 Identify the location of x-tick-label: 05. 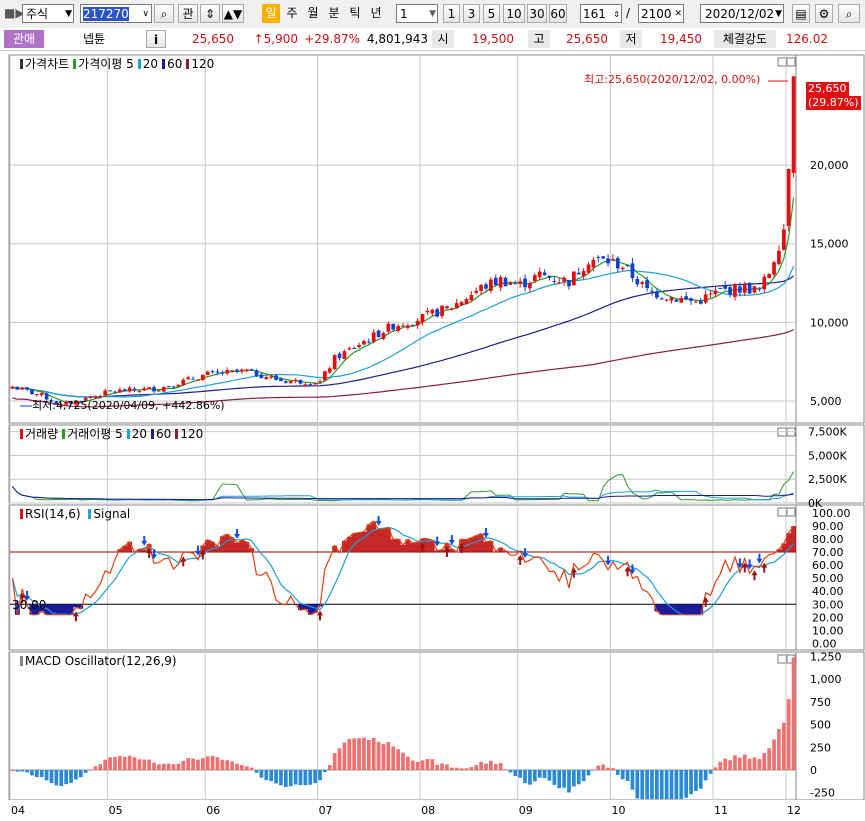
(116, 810).